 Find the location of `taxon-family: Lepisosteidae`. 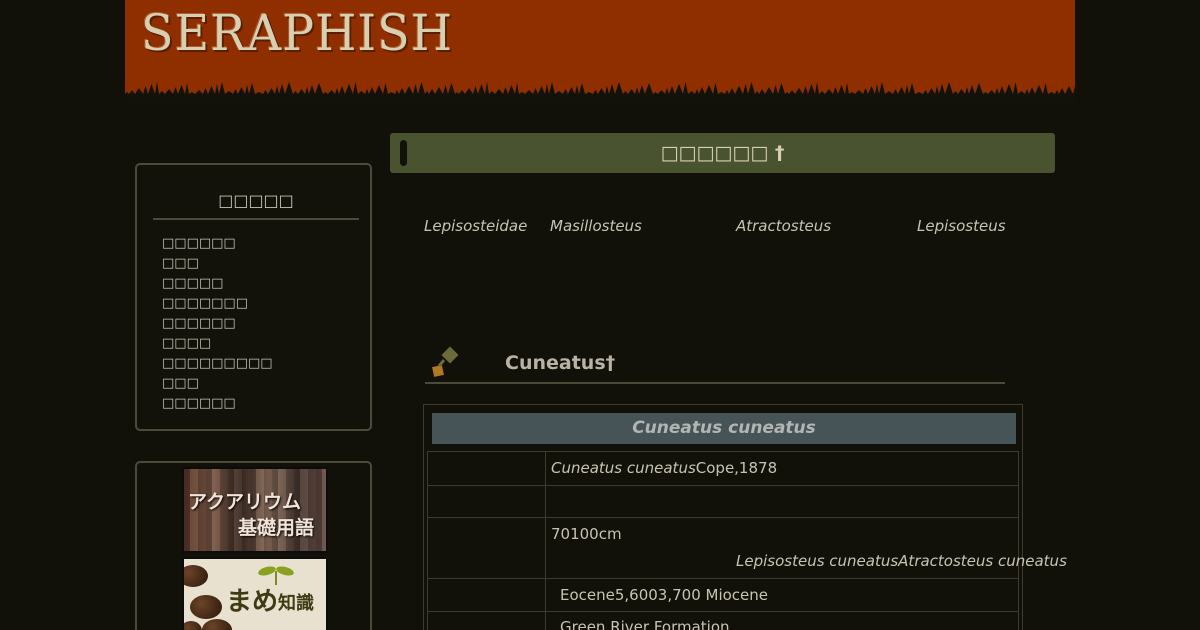

taxon-family: Lepisosteidae is located at coordinates (475, 226).